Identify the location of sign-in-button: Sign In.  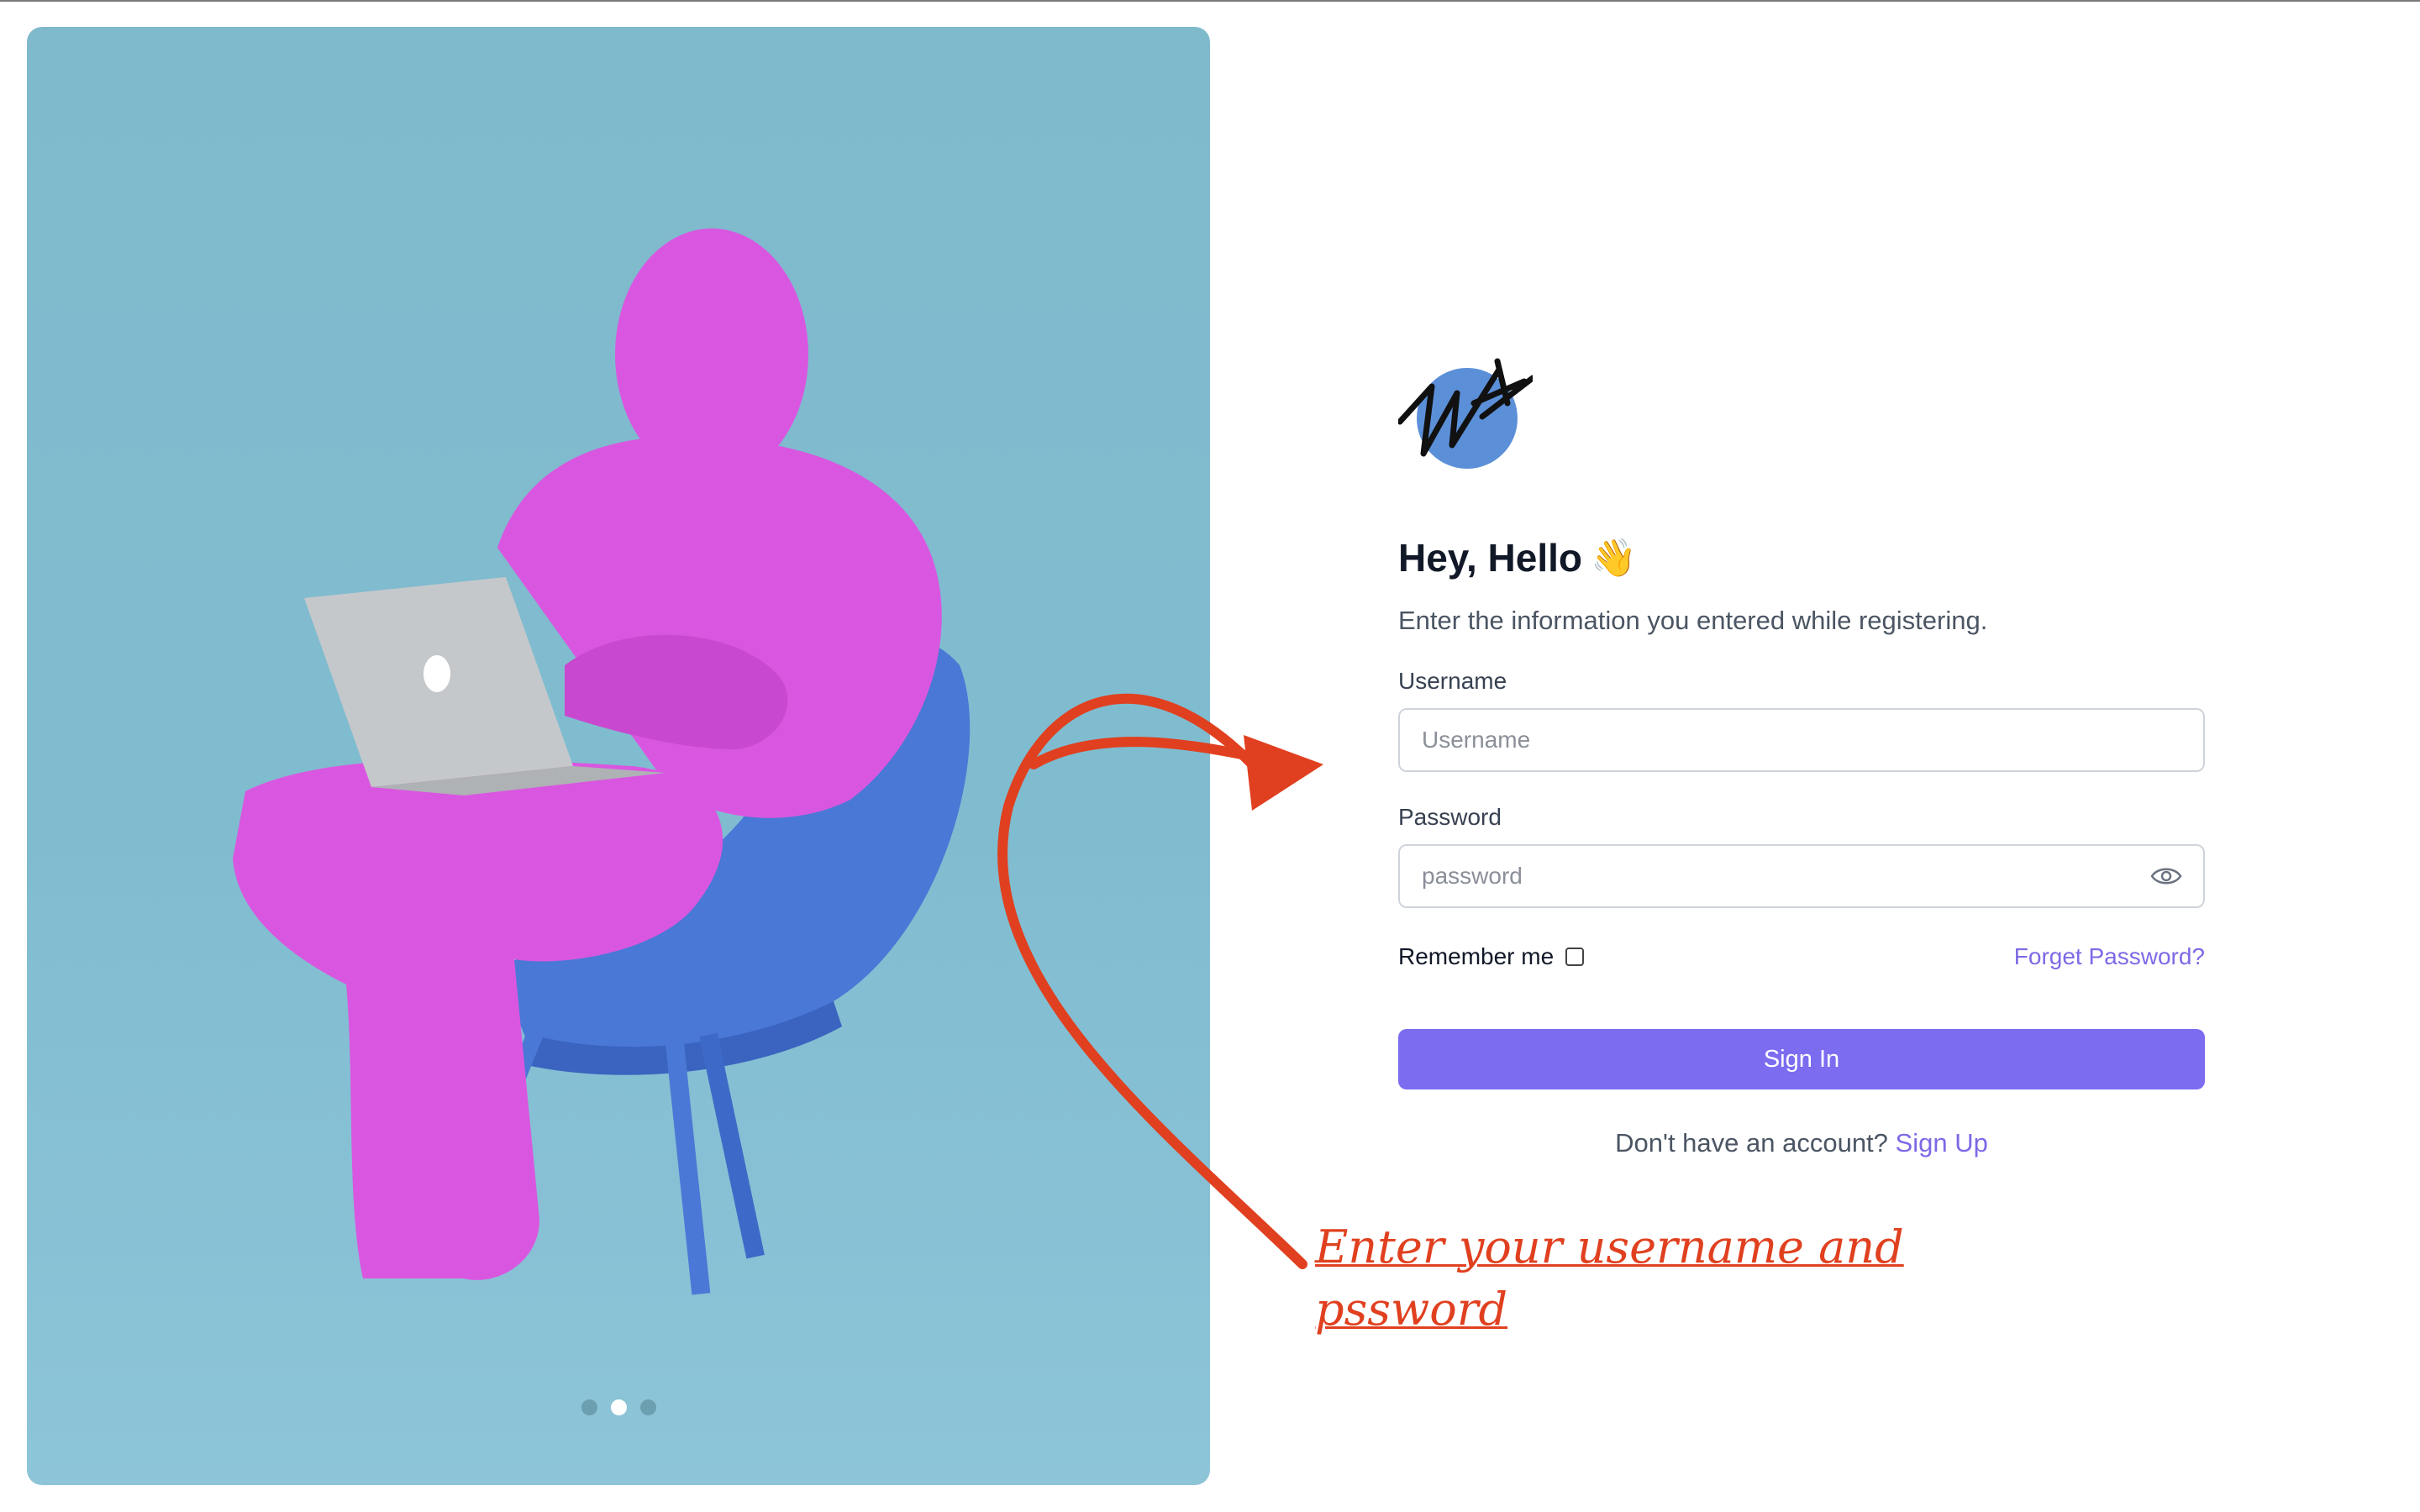
(1801, 1059).